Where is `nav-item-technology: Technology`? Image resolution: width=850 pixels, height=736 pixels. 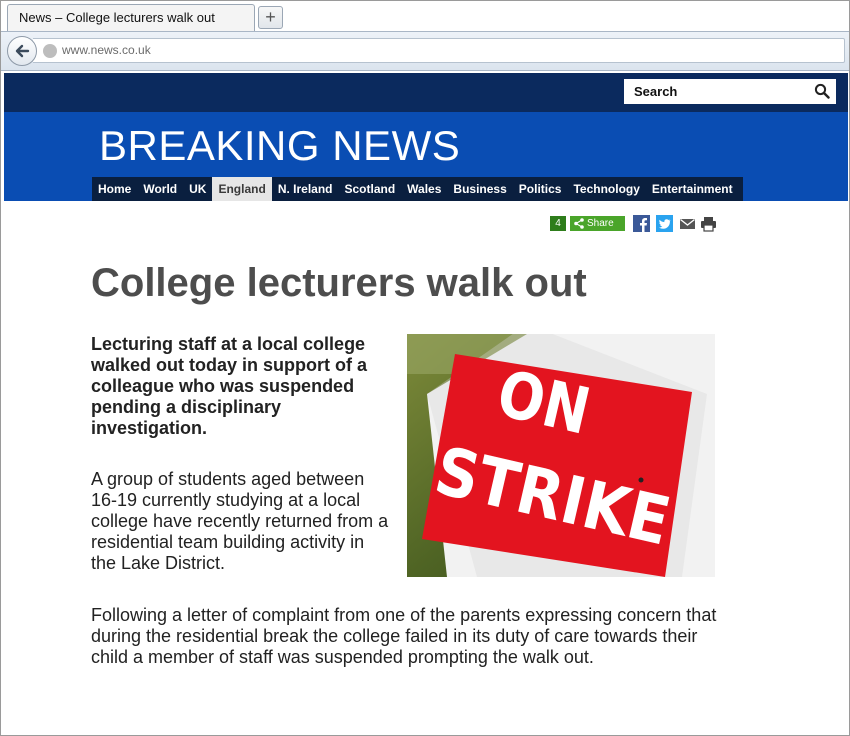
nav-item-technology: Technology is located at coordinates (606, 189).